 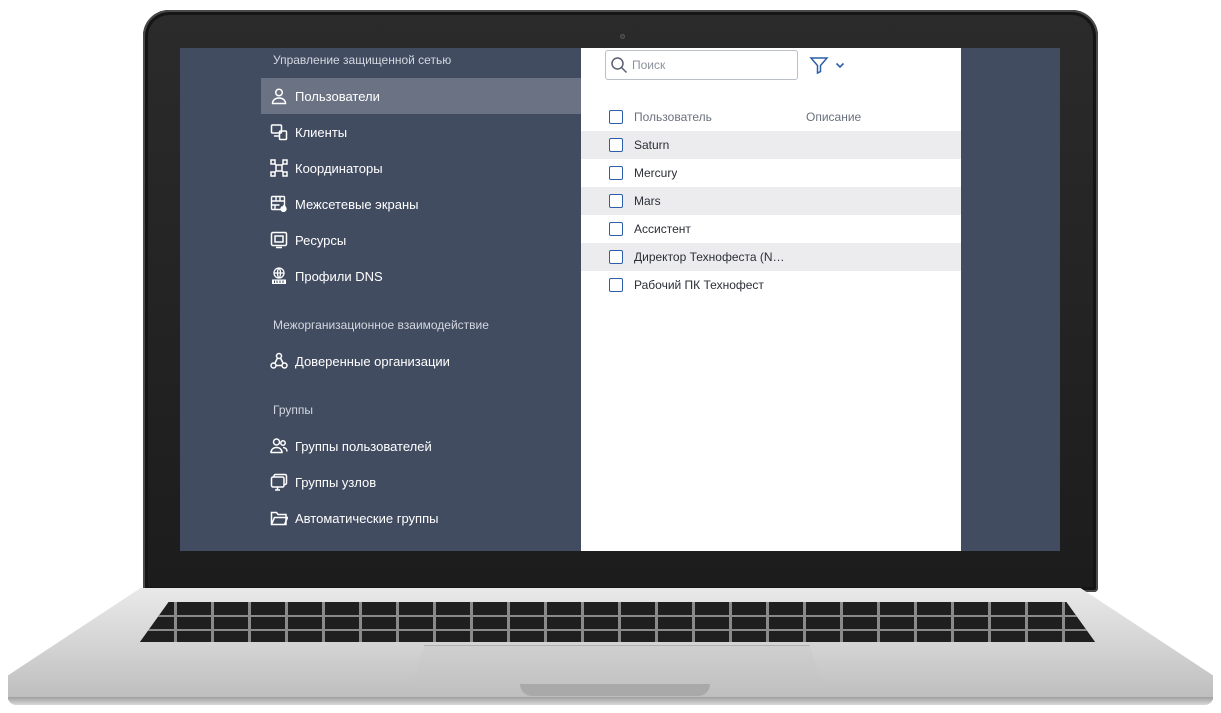 What do you see at coordinates (279, 132) in the screenshot?
I see `devices-icon` at bounding box center [279, 132].